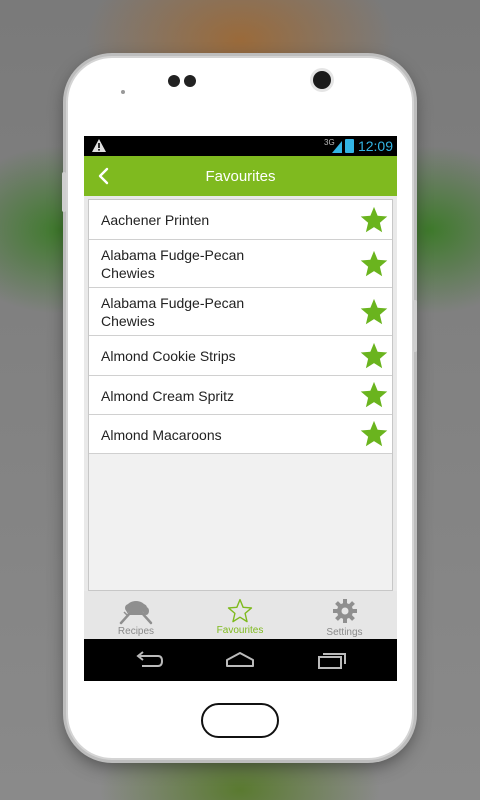  I want to click on chef-icon, so click(136, 613).